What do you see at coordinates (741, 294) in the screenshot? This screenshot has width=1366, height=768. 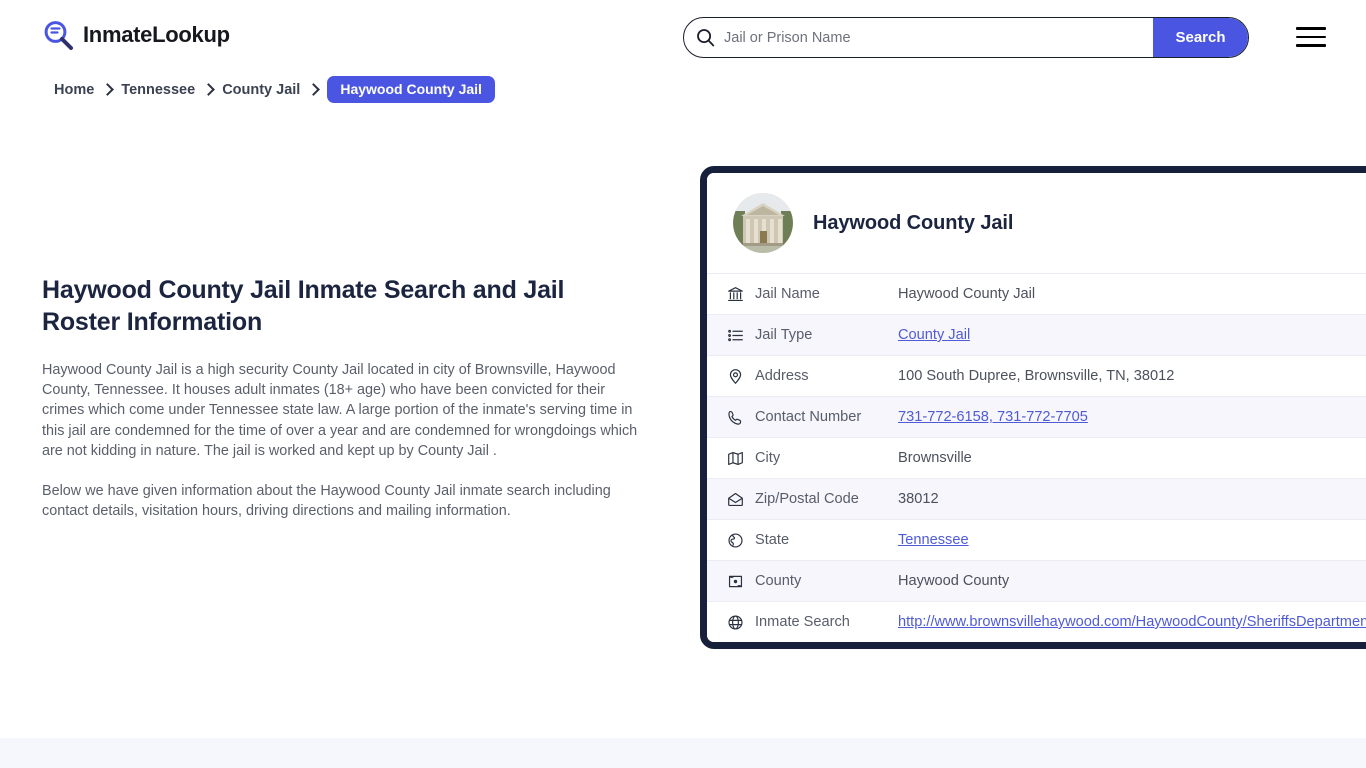 I see `bank-icon` at bounding box center [741, 294].